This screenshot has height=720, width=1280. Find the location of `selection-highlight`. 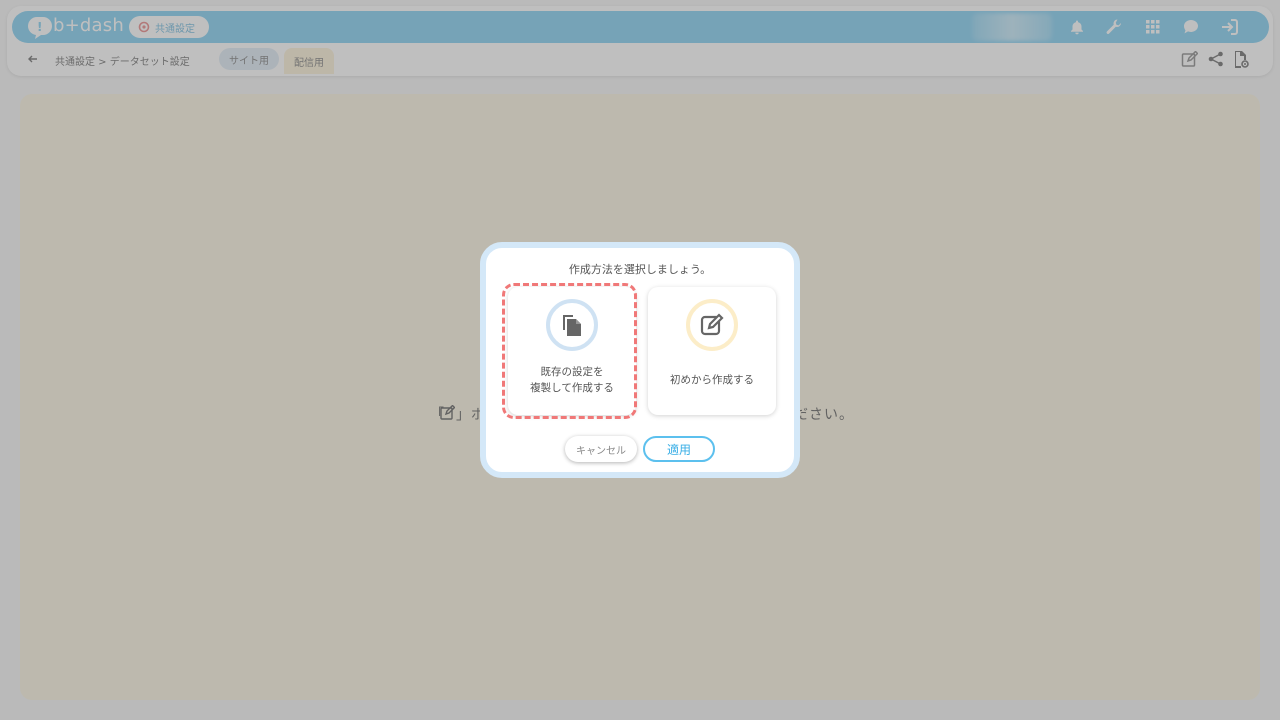

selection-highlight is located at coordinates (569, 351).